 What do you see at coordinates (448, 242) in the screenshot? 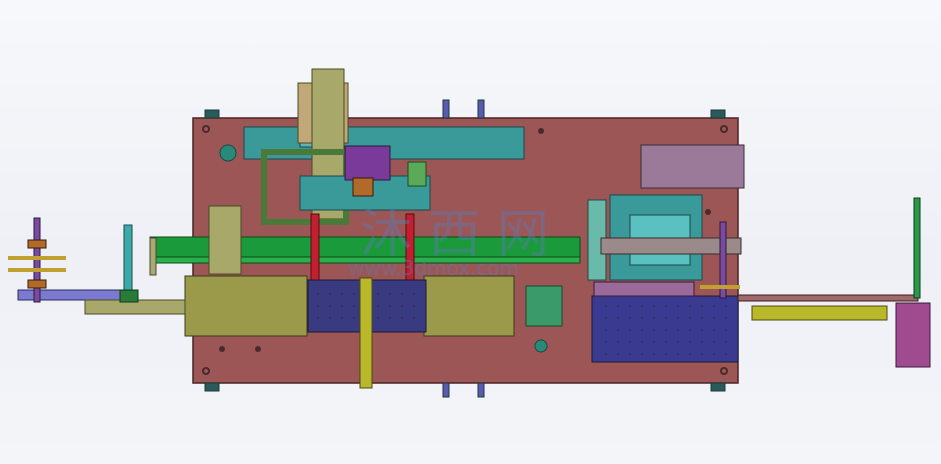
I see `watermark: 沐 西 网 www.3dmox.com` at bounding box center [448, 242].